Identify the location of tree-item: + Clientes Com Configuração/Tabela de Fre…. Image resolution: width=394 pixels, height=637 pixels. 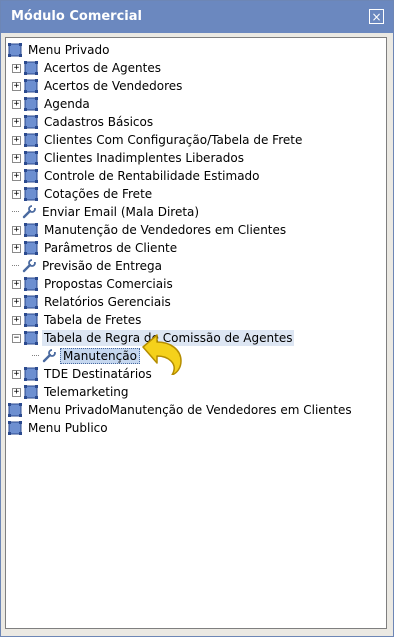
(158, 140).